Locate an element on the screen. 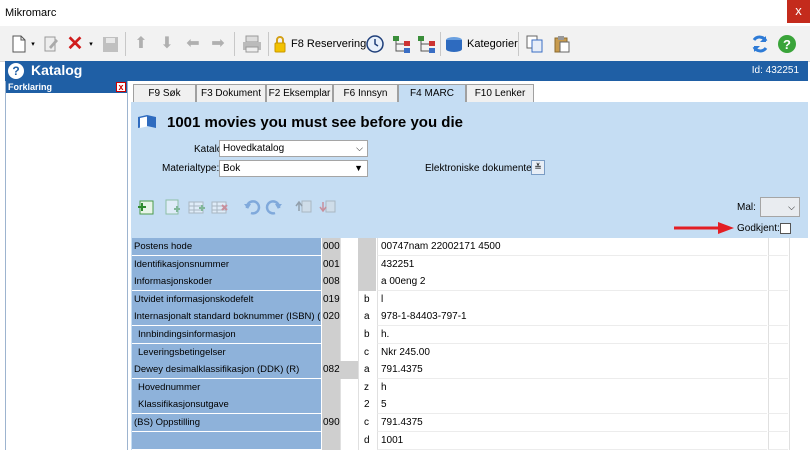  help-icon: ? is located at coordinates (787, 44).